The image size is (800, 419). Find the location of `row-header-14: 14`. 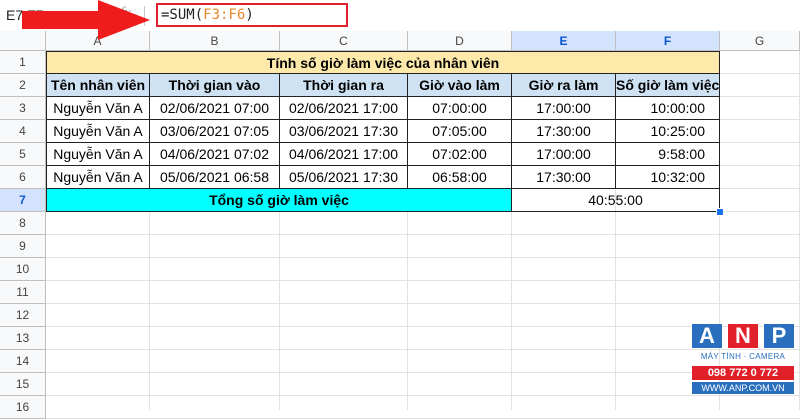

row-header-14: 14 is located at coordinates (23, 361).